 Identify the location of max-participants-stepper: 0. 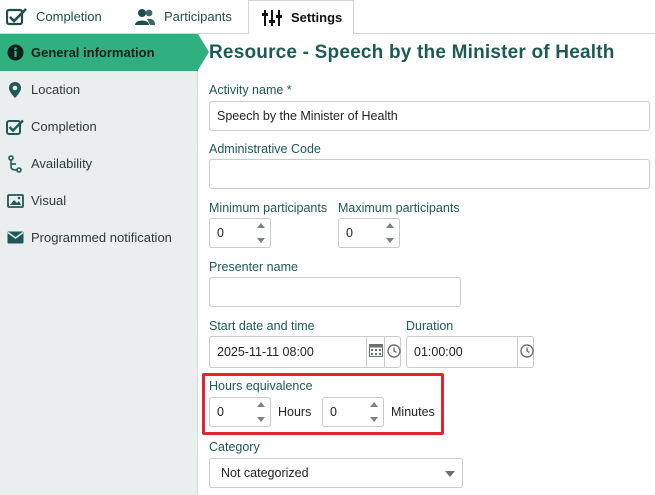
(369, 233).